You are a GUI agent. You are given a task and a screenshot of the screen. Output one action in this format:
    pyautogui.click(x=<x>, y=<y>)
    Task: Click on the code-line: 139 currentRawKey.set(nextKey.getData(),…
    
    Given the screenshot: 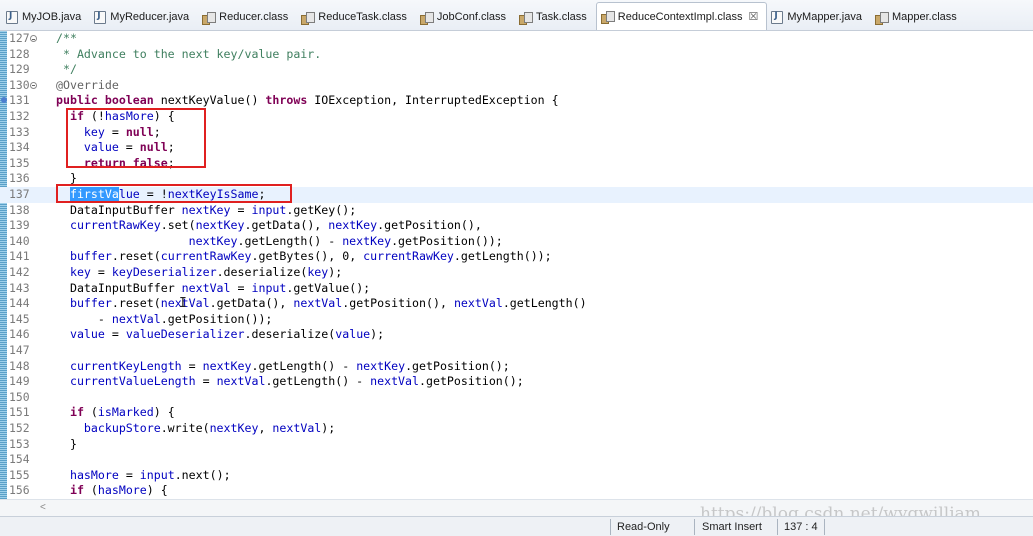 What is the action you would take?
    pyautogui.click(x=516, y=226)
    